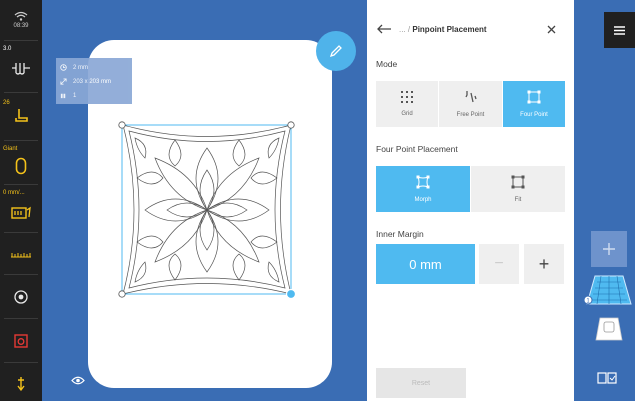 The height and width of the screenshot is (401, 635). I want to click on clock-icon, so click(63, 67).